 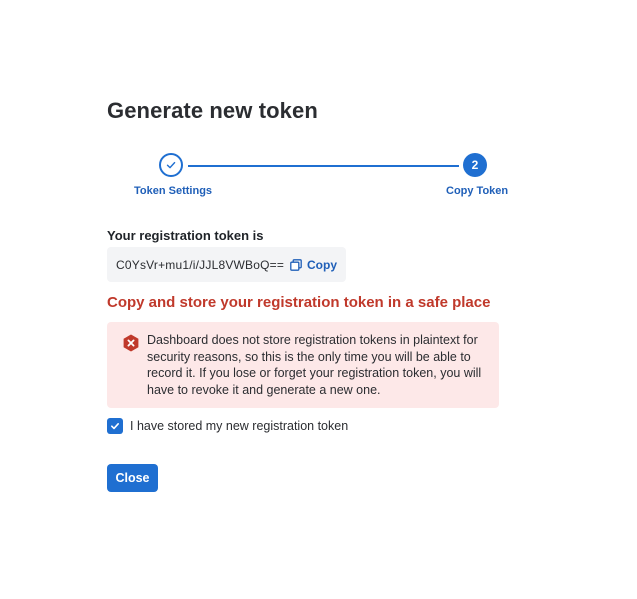 What do you see at coordinates (322, 264) in the screenshot?
I see `copy-button-label: Copy` at bounding box center [322, 264].